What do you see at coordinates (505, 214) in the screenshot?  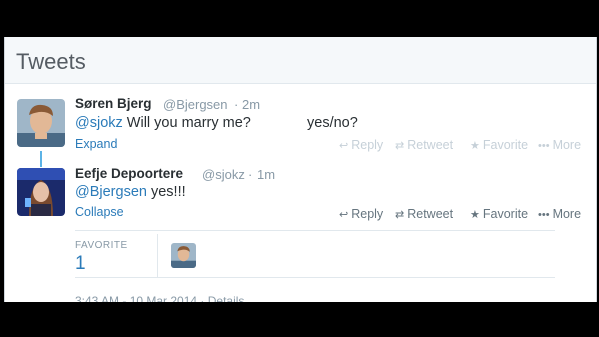 I see `tweet2-favorite-label: Favorite` at bounding box center [505, 214].